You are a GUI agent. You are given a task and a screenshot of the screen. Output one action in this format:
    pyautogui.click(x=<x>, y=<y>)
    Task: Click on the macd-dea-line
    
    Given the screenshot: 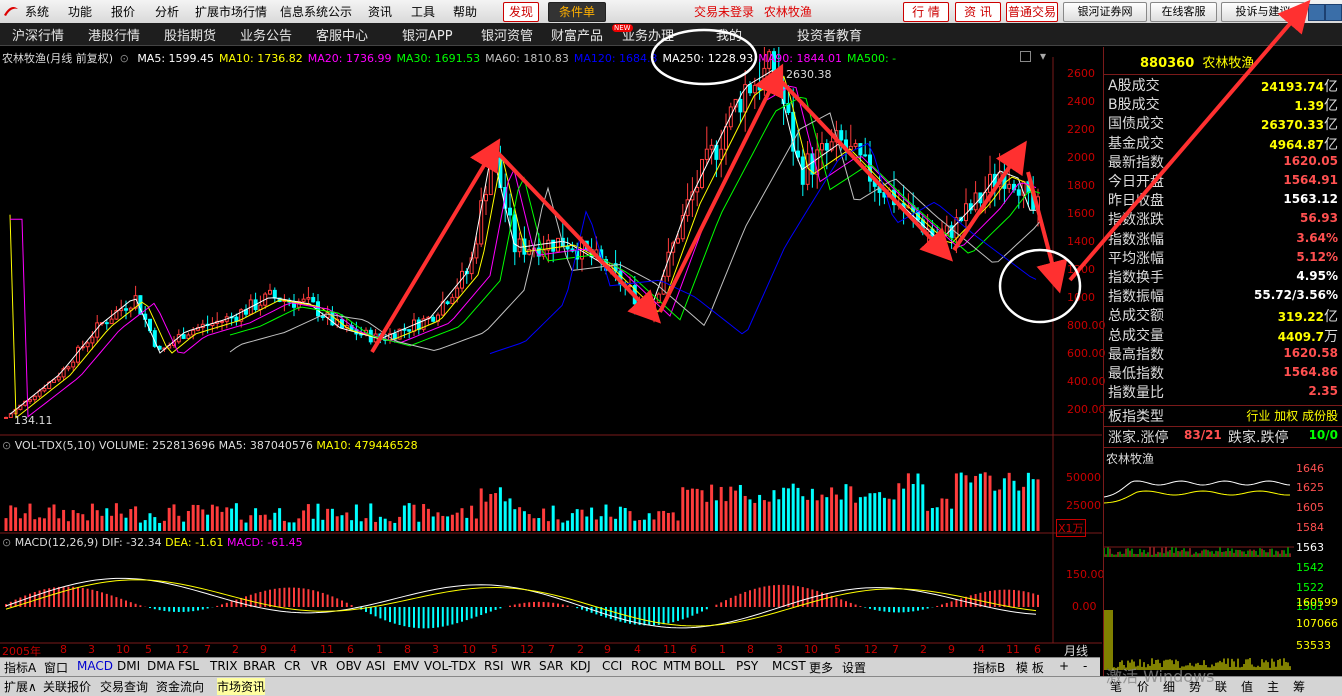 What is the action you would take?
    pyautogui.click(x=521, y=603)
    